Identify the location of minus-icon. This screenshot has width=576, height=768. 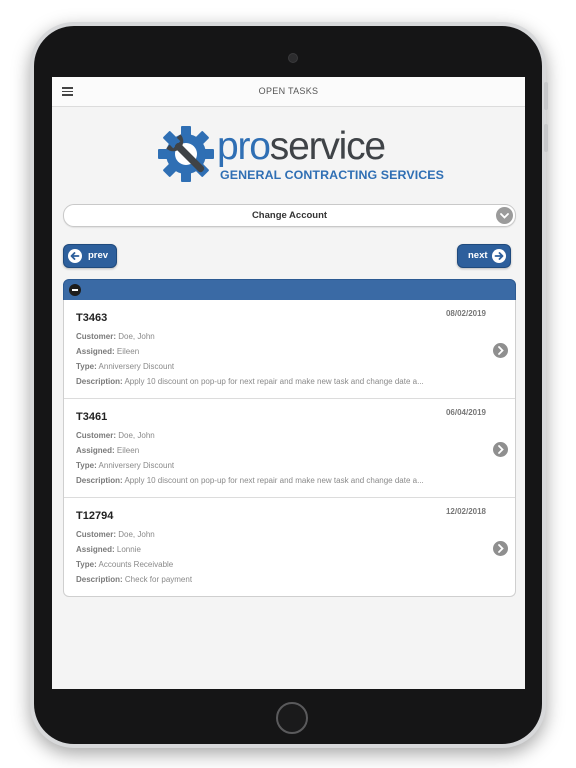
(75, 290).